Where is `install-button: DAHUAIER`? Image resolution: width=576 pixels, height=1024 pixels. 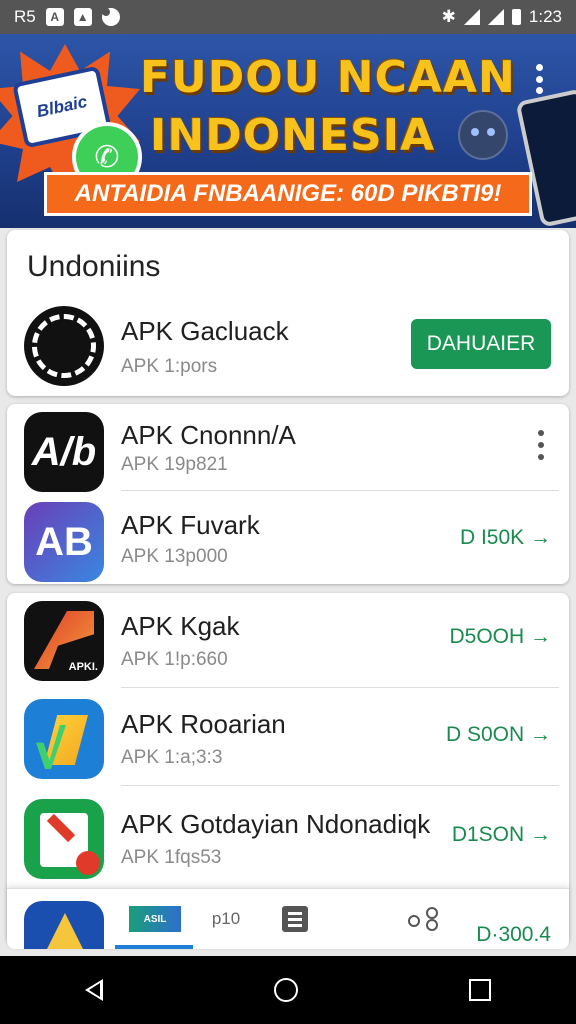 install-button: DAHUAIER is located at coordinates (481, 344).